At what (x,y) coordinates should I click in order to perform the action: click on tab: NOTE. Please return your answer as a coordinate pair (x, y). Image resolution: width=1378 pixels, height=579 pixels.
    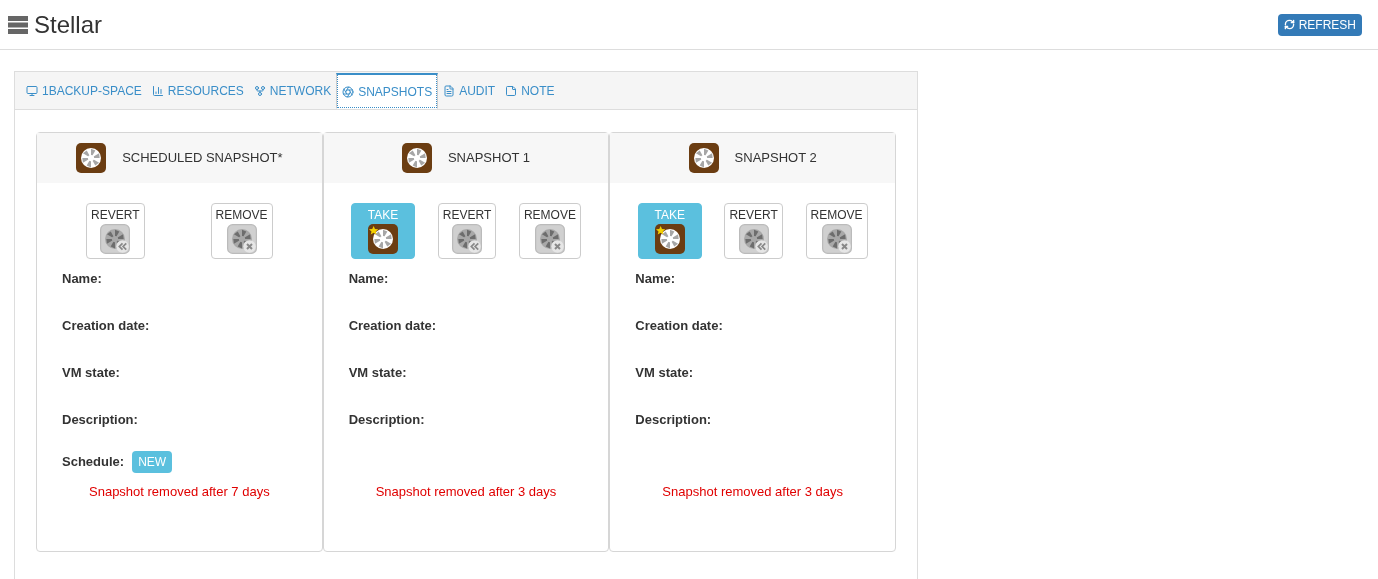
    Looking at the image, I should click on (530, 91).